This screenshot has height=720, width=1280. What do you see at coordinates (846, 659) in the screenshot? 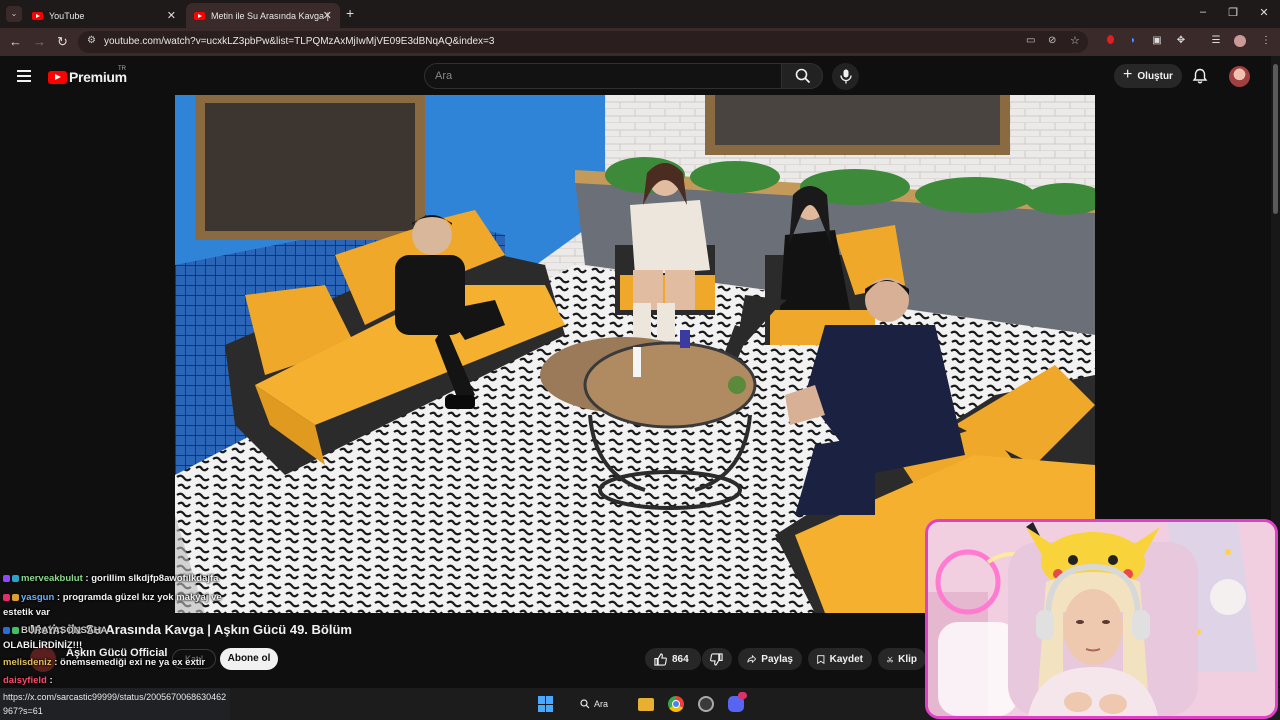
I see `save-label: Kaydet` at bounding box center [846, 659].